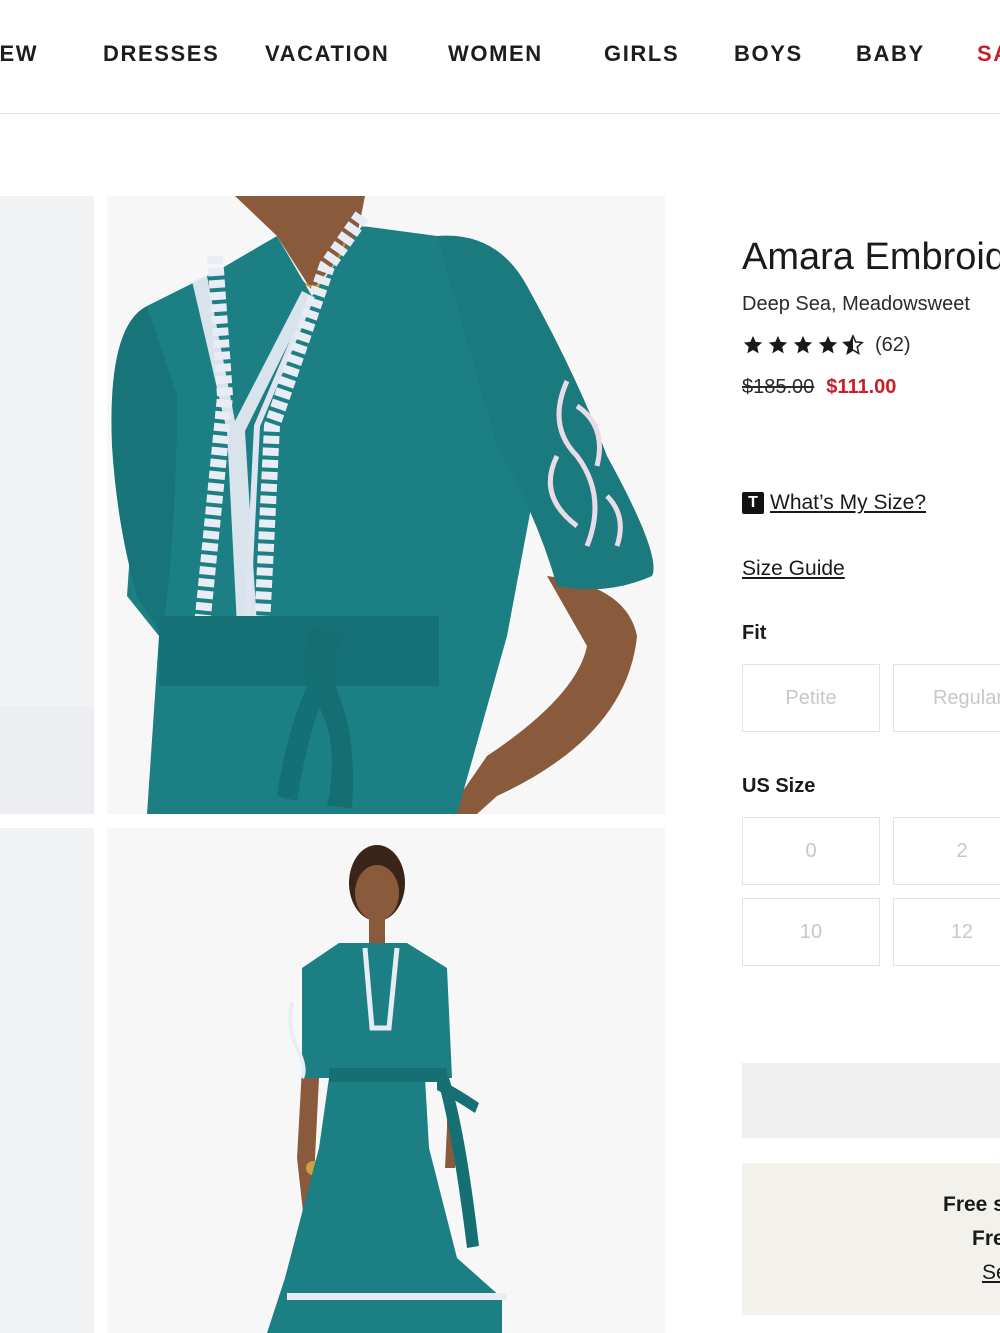 This screenshot has width=1000, height=1333. Describe the element at coordinates (811, 851) in the screenshot. I see `size-option-0: 0` at that location.